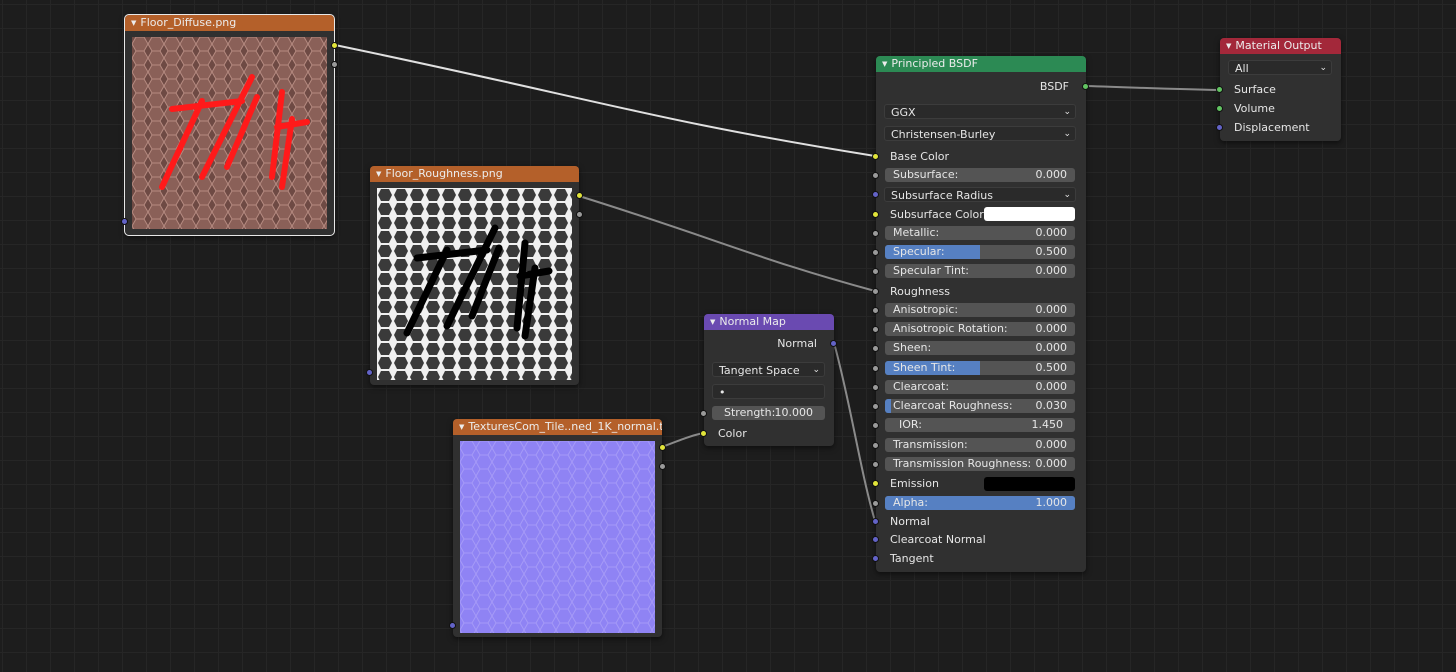 This screenshot has width=1456, height=672. I want to click on node-header: ▼ Floor_Diffuse.png, so click(229, 23).